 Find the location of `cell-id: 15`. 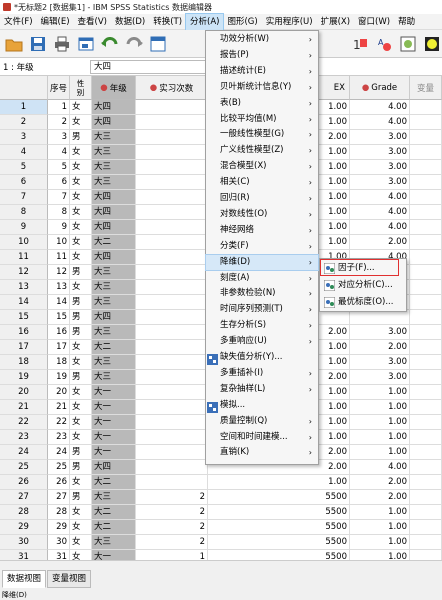

cell-id: 15 is located at coordinates (59, 317).